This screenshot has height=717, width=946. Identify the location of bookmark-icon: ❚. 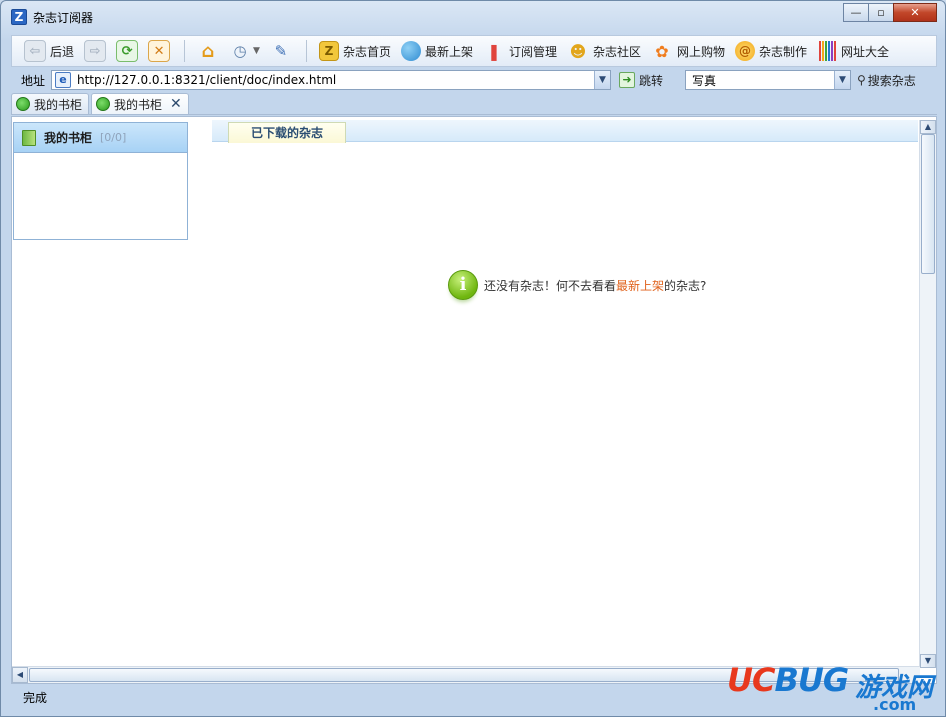
(494, 51).